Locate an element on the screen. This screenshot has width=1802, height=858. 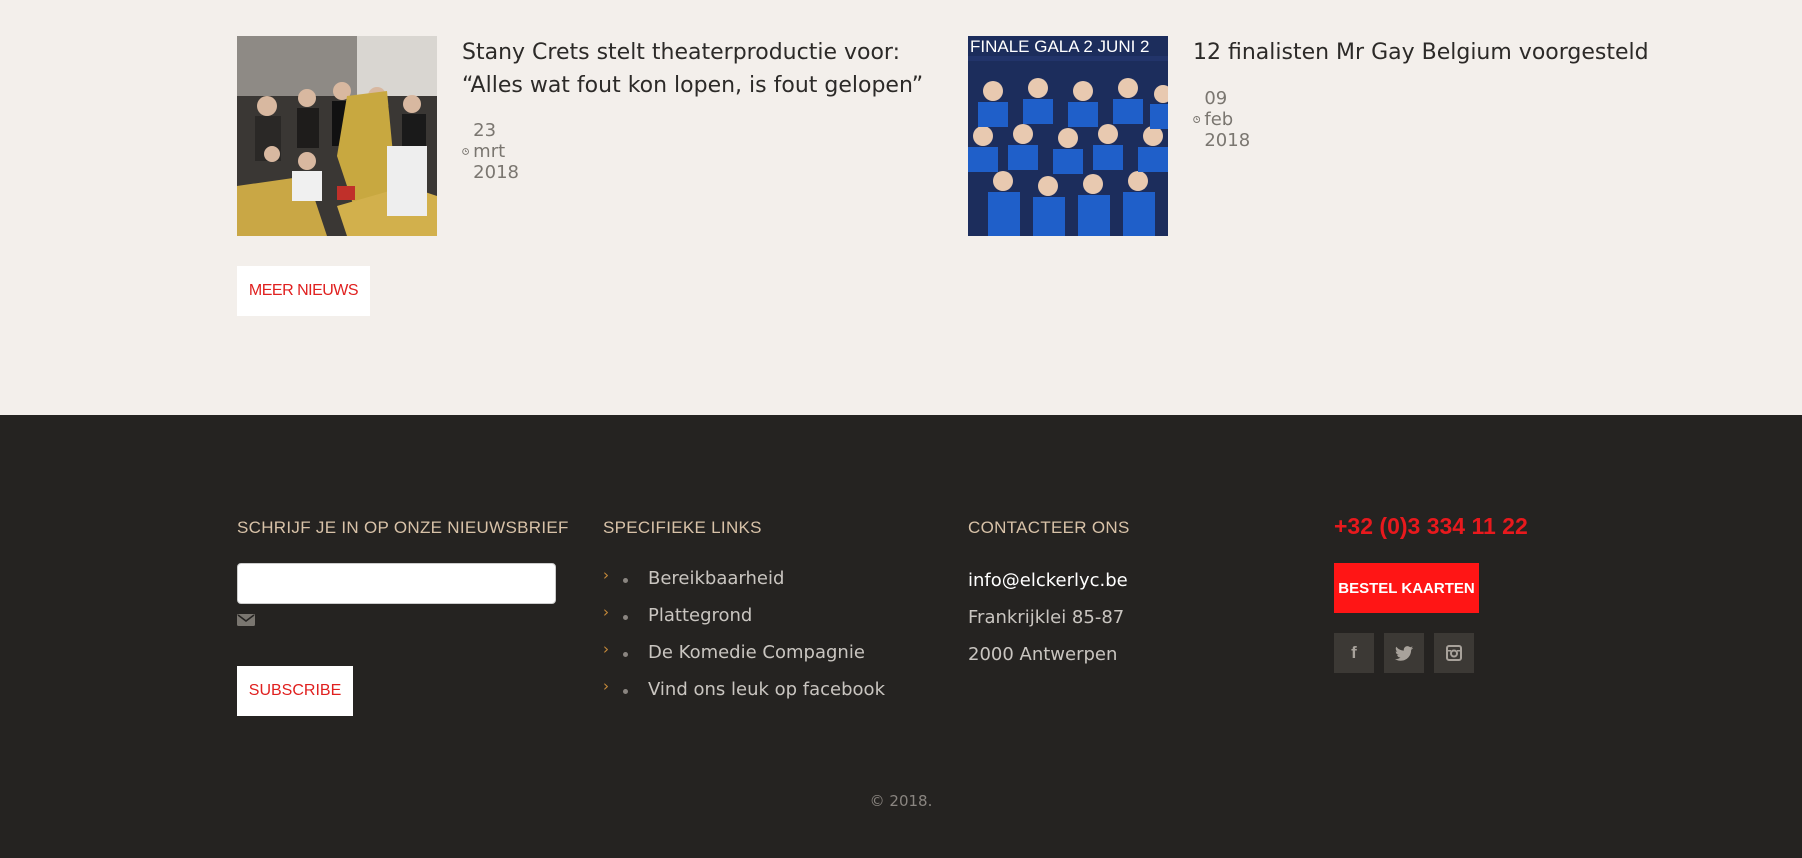
link-bereikbaarheid: Bereikbaarheid is located at coordinates (716, 578).